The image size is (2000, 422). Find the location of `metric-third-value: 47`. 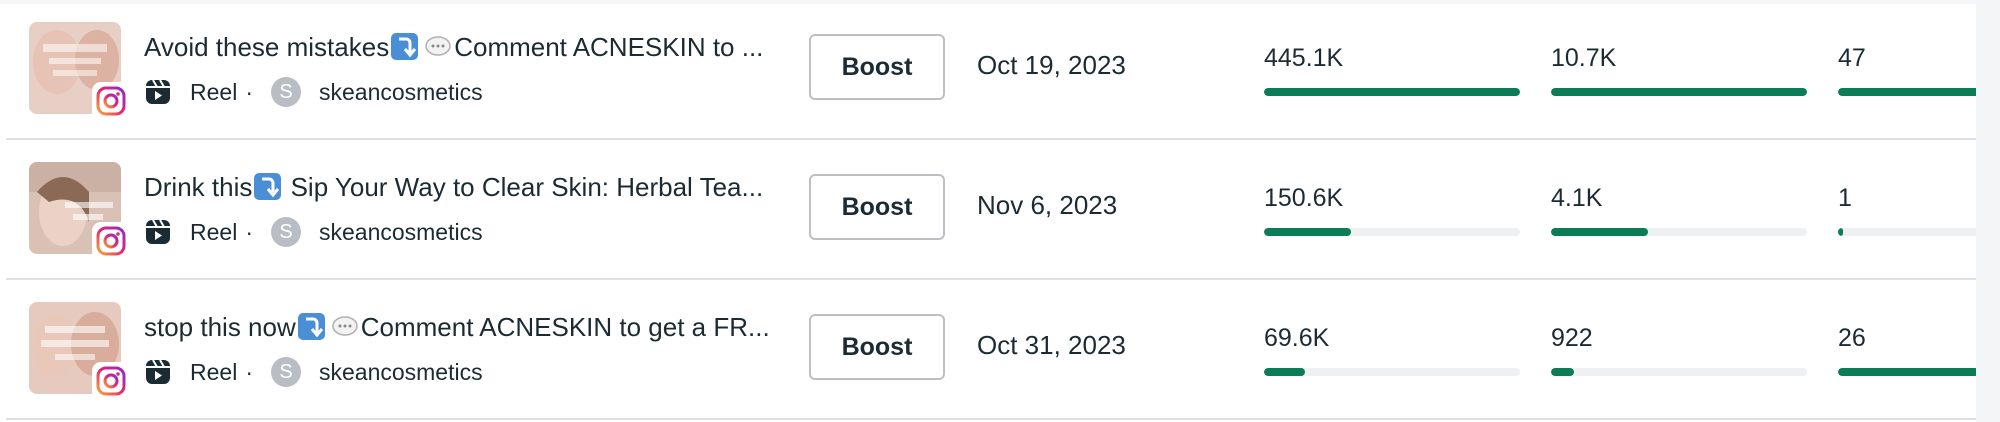

metric-third-value: 47 is located at coordinates (1852, 58).